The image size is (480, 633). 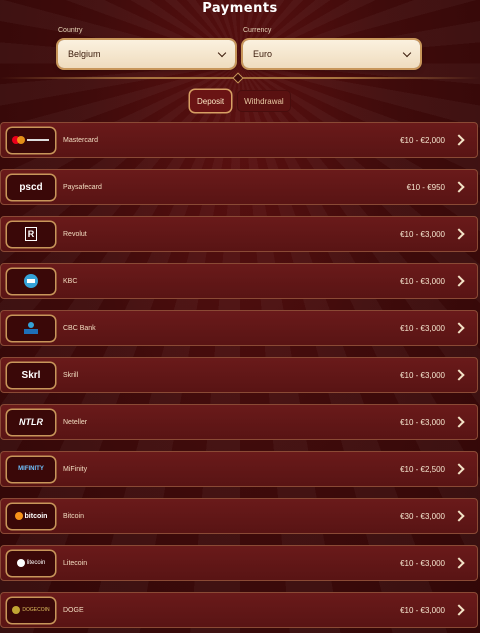 What do you see at coordinates (31, 187) in the screenshot?
I see `paysafecard-logo-icon: pscd` at bounding box center [31, 187].